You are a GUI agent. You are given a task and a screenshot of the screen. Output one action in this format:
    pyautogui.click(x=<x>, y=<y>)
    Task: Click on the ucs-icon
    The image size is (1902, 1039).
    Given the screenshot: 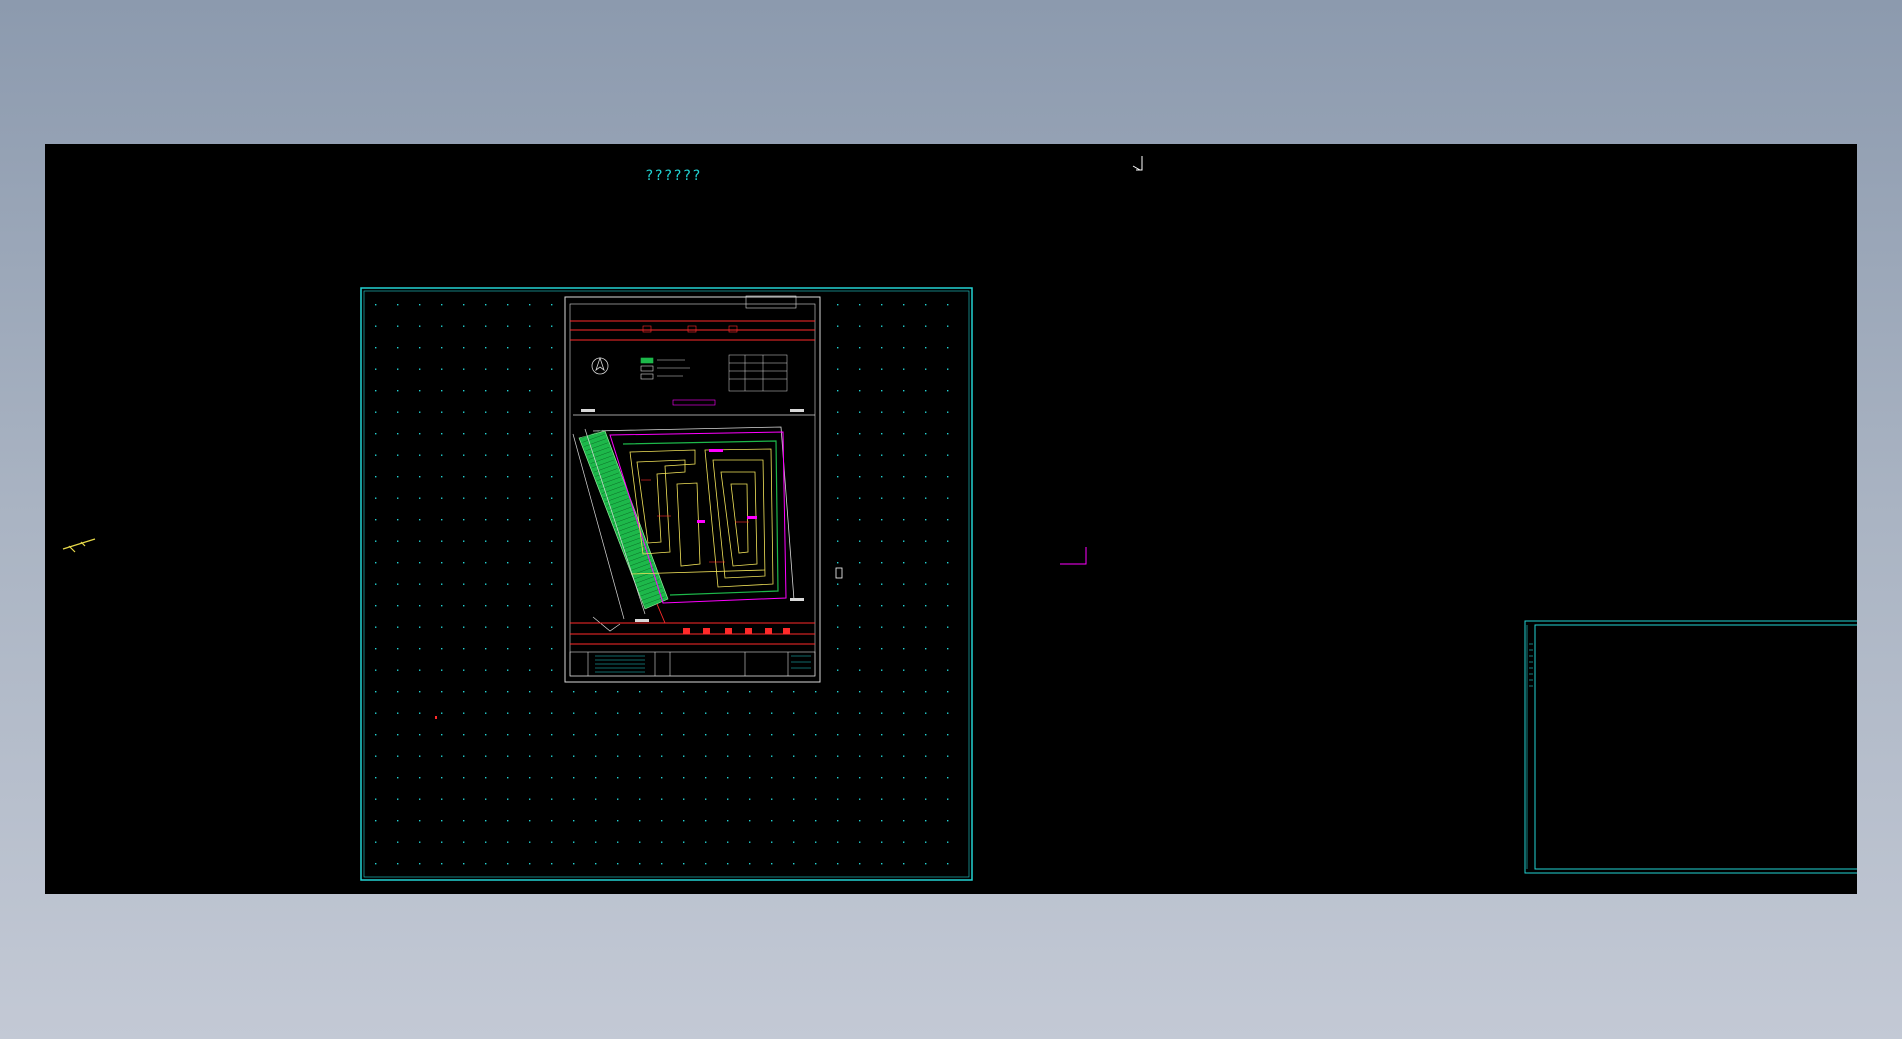 What is the action you would take?
    pyautogui.click(x=79, y=545)
    